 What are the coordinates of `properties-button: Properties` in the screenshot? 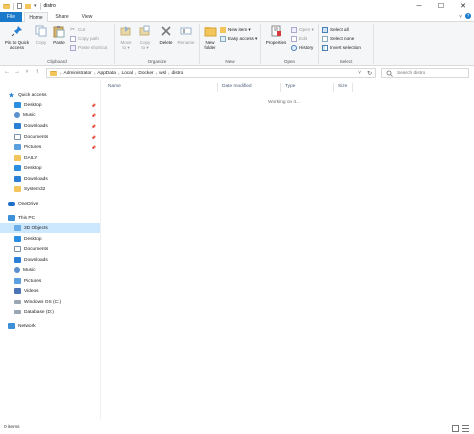 It's located at (276, 34).